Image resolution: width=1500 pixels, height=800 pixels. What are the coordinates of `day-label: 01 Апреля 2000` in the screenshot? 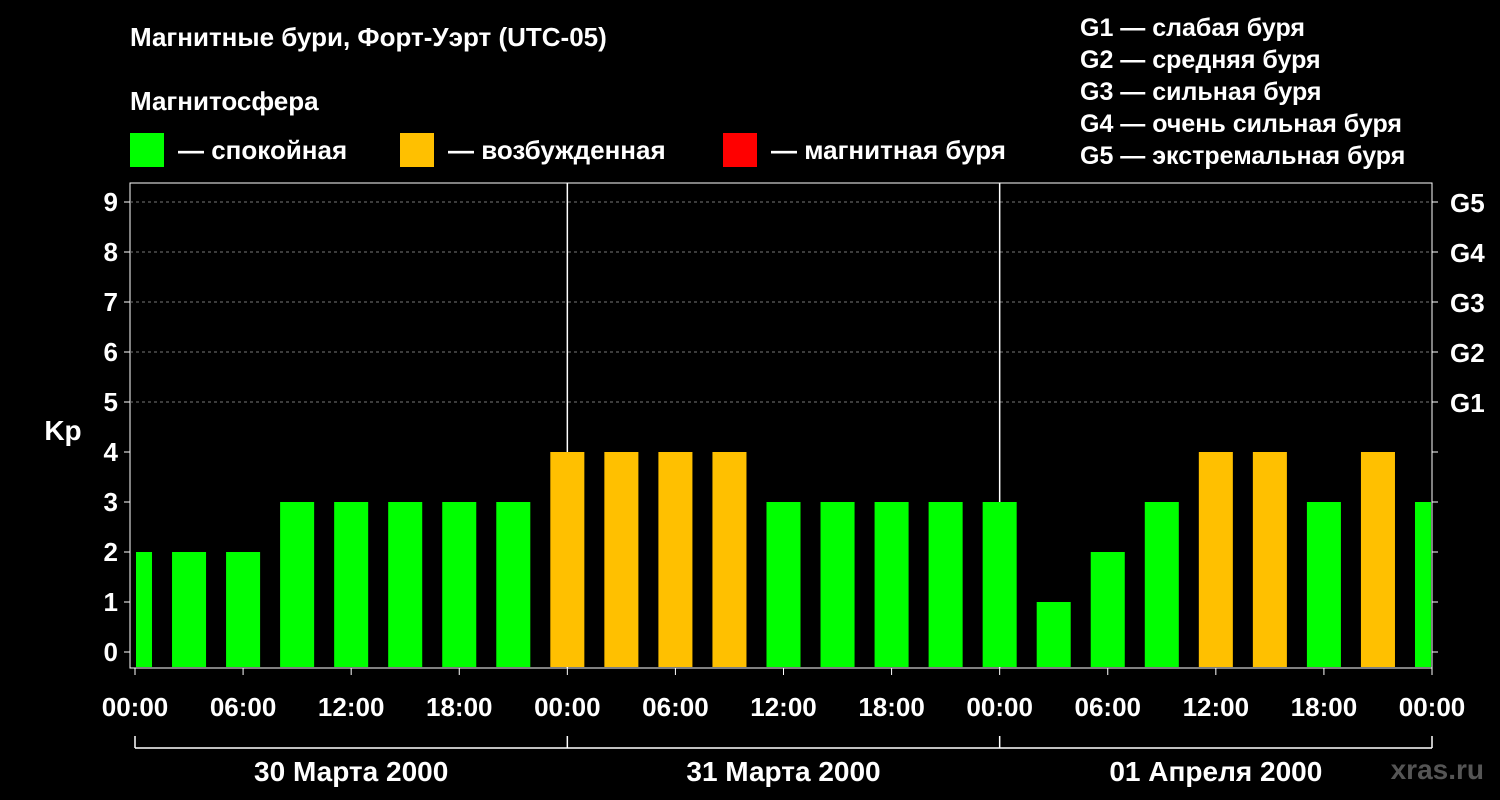 It's located at (1215, 771).